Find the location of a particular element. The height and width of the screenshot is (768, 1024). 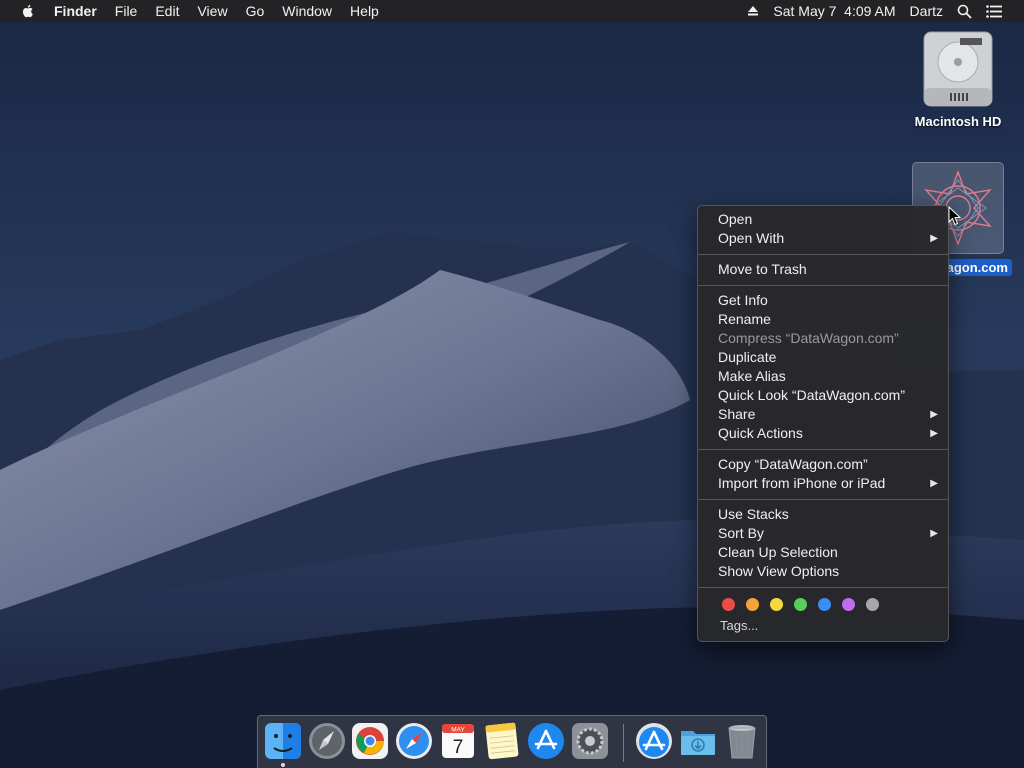

system-preferences-icon is located at coordinates (590, 741).